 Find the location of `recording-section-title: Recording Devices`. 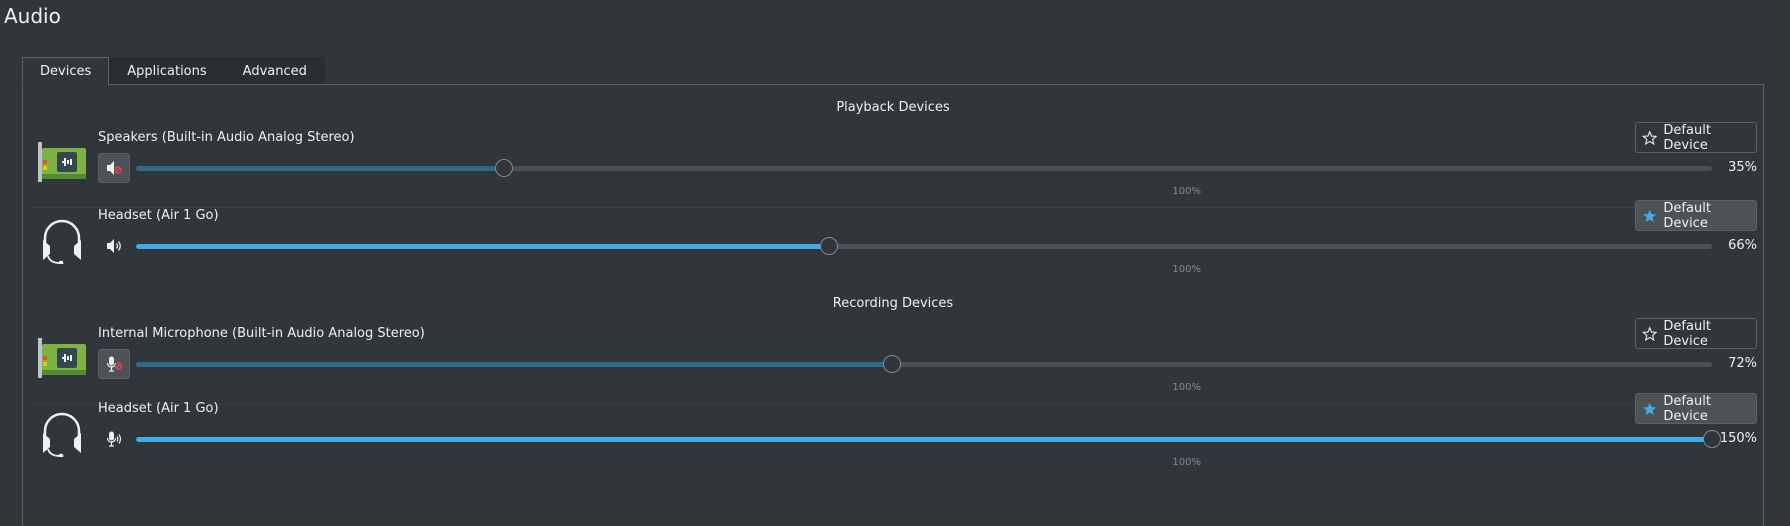

recording-section-title: Recording Devices is located at coordinates (893, 303).